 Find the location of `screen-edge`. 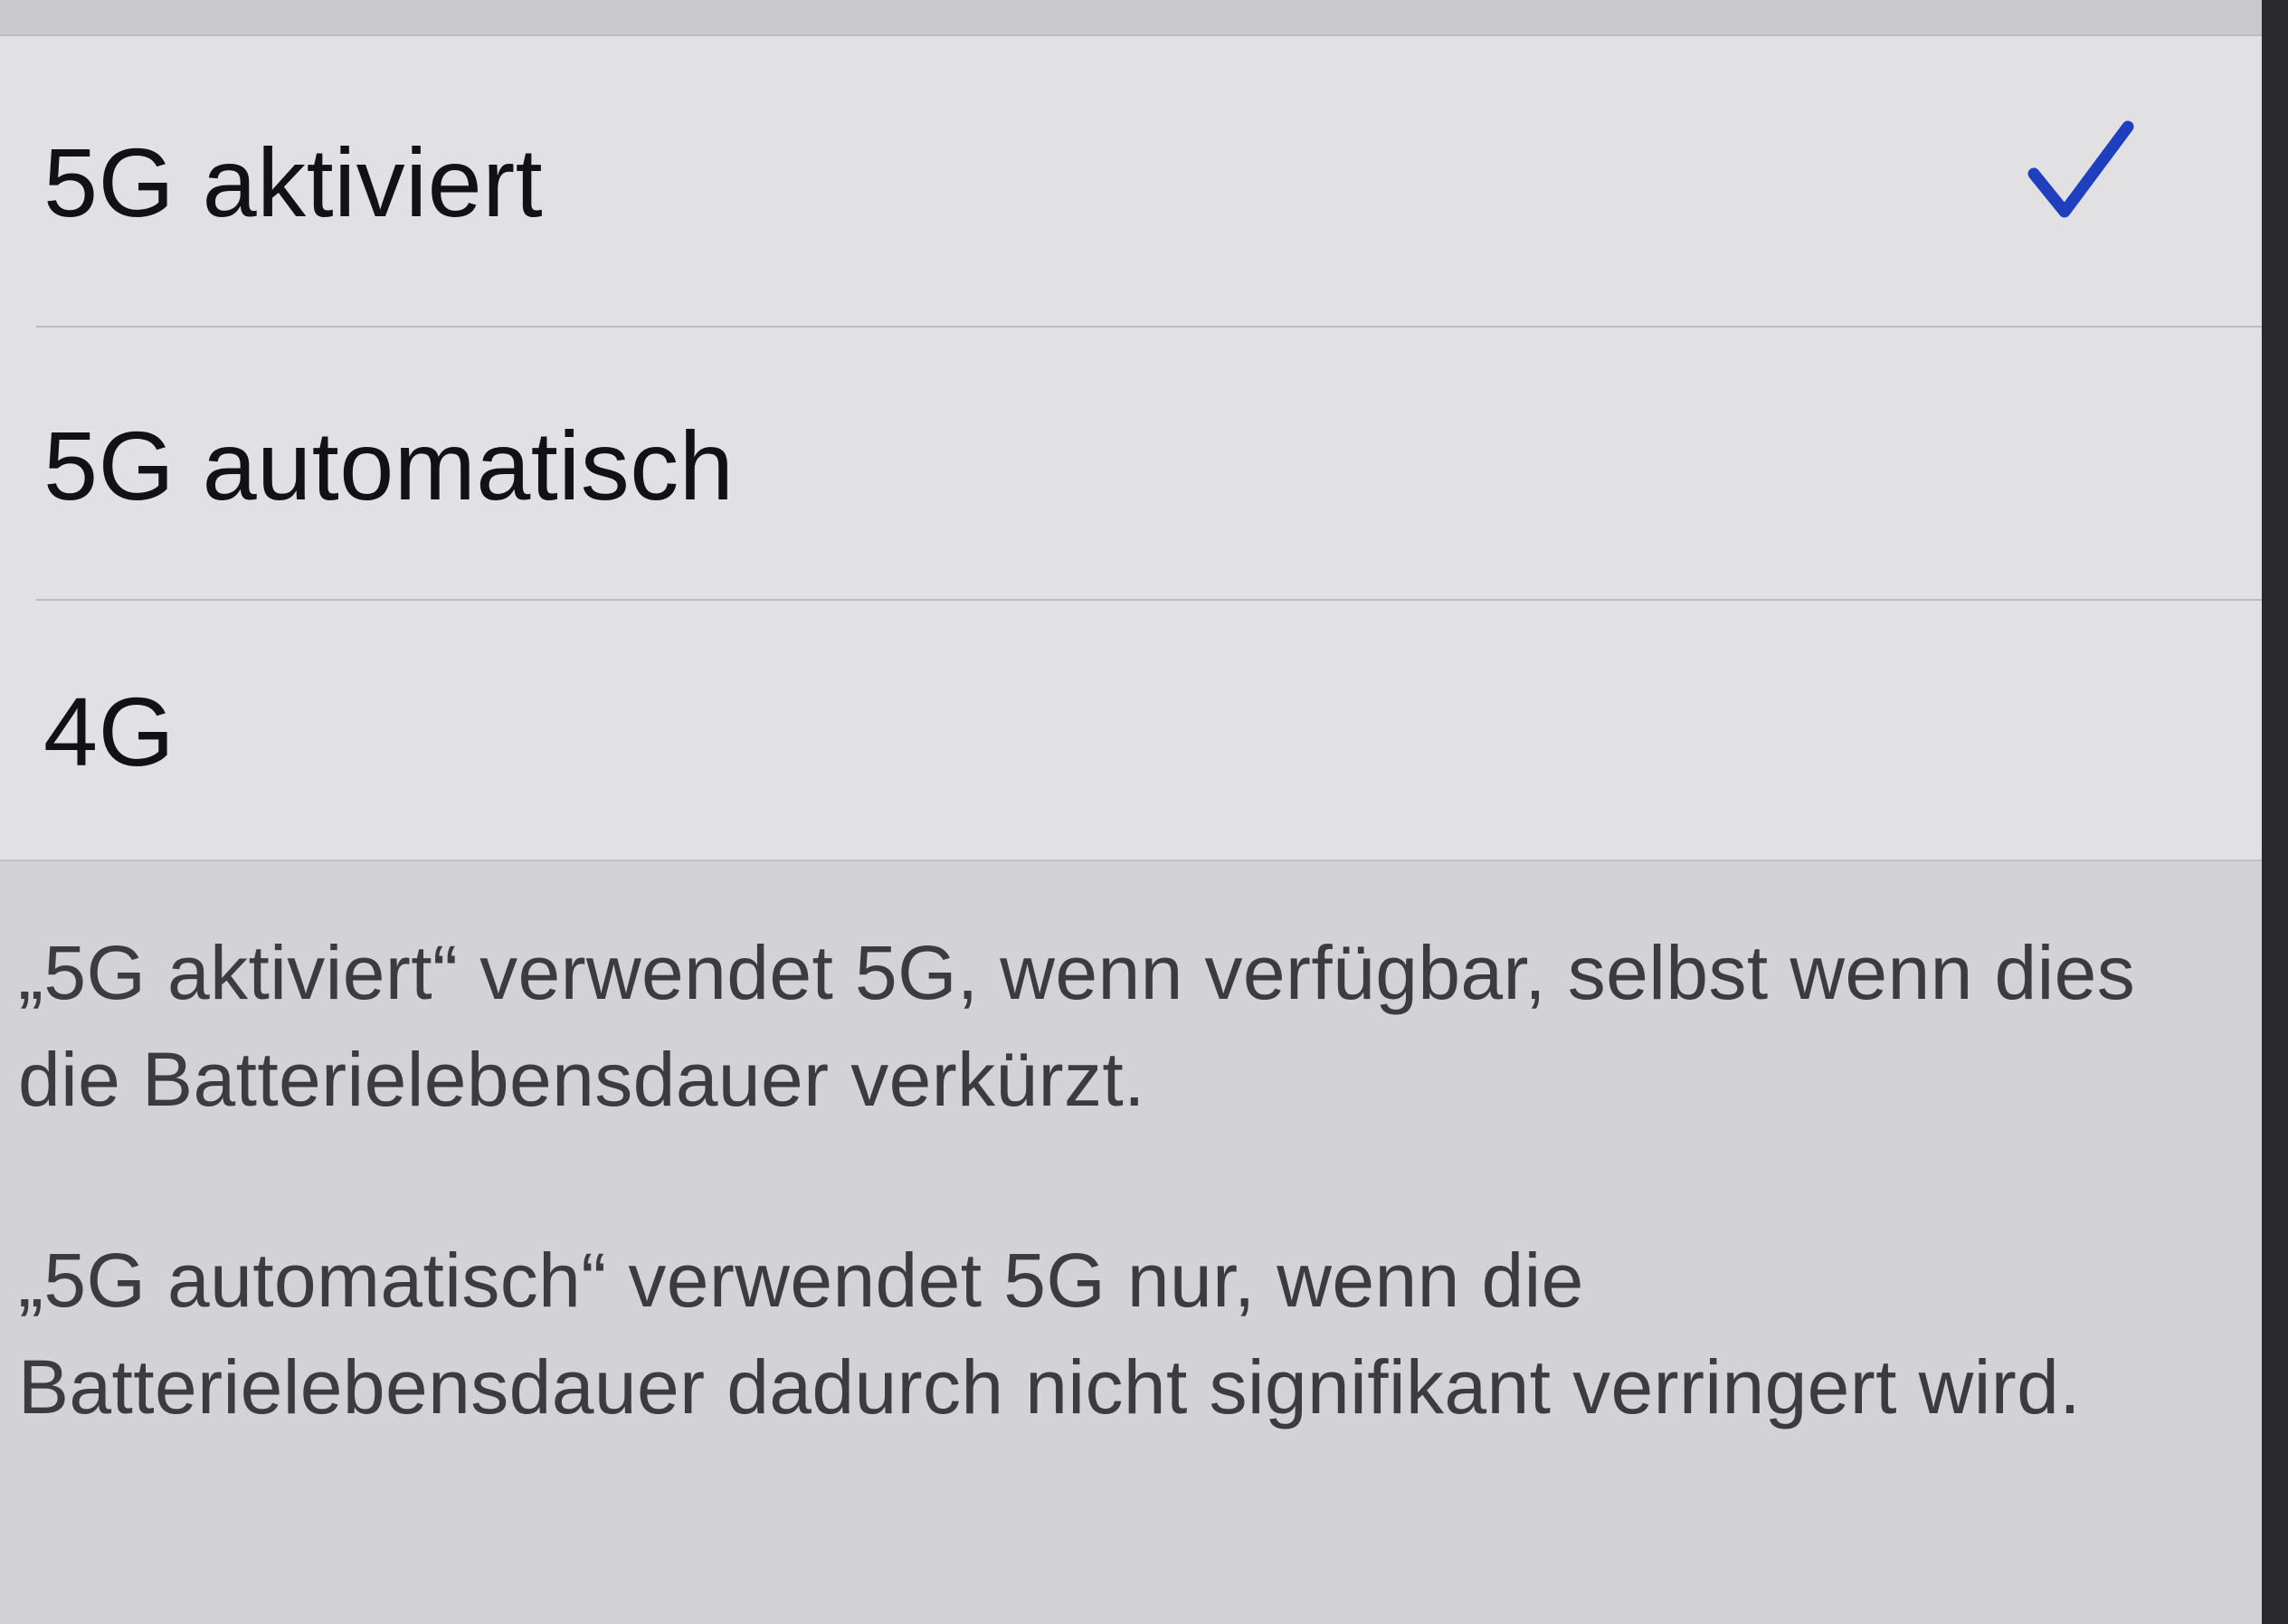

screen-edge is located at coordinates (2275, 812).